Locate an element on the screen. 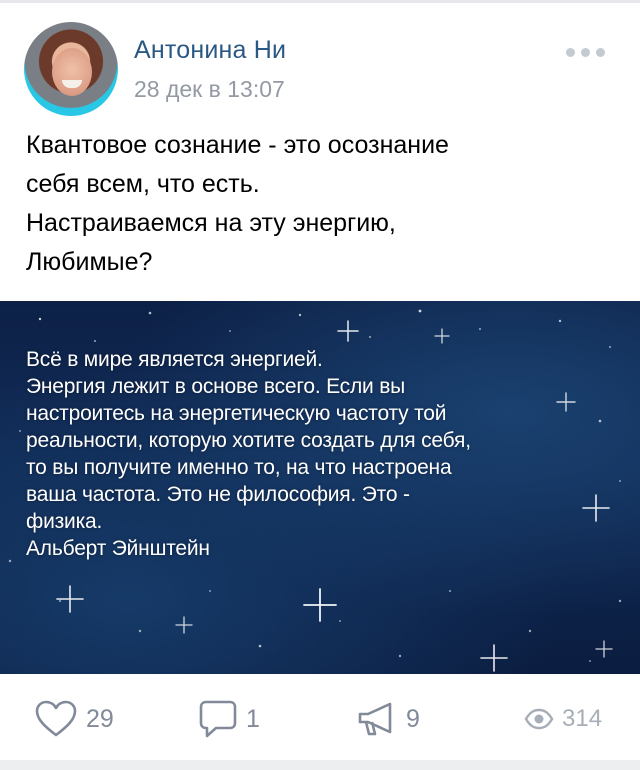 Image resolution: width=640 pixels, height=770 pixels. quote-line: ваша частота. Это не философия. Это - is located at coordinates (218, 494).